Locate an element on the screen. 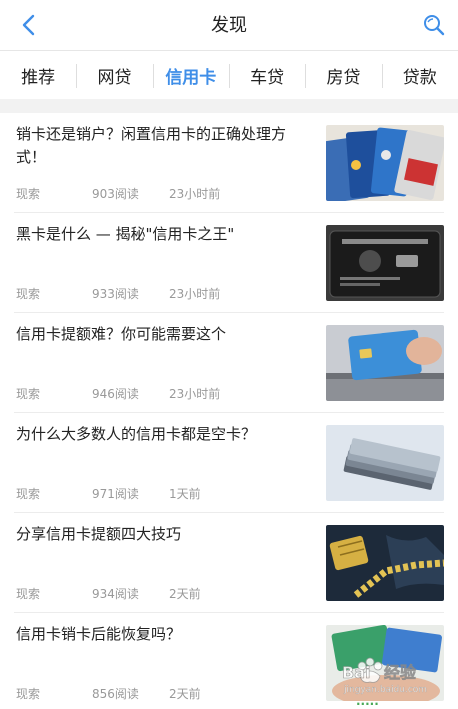 Image resolution: width=458 pixels, height=709 pixels. article-meta: 现索 933阅读 23小时前 is located at coordinates (118, 293).